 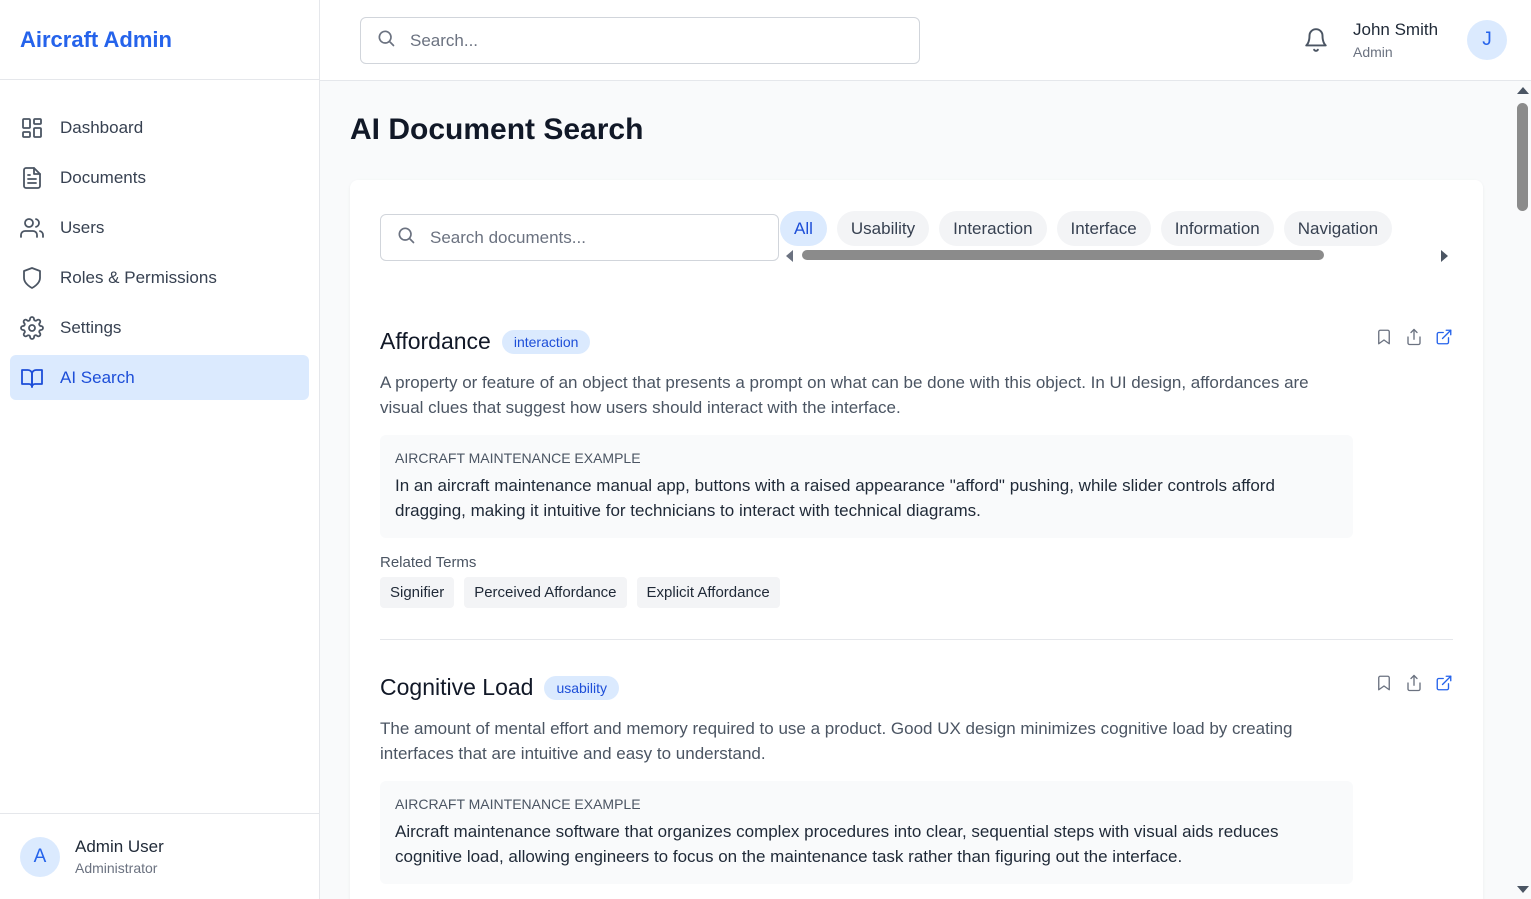 I want to click on filter-chip-all: All, so click(x=803, y=228).